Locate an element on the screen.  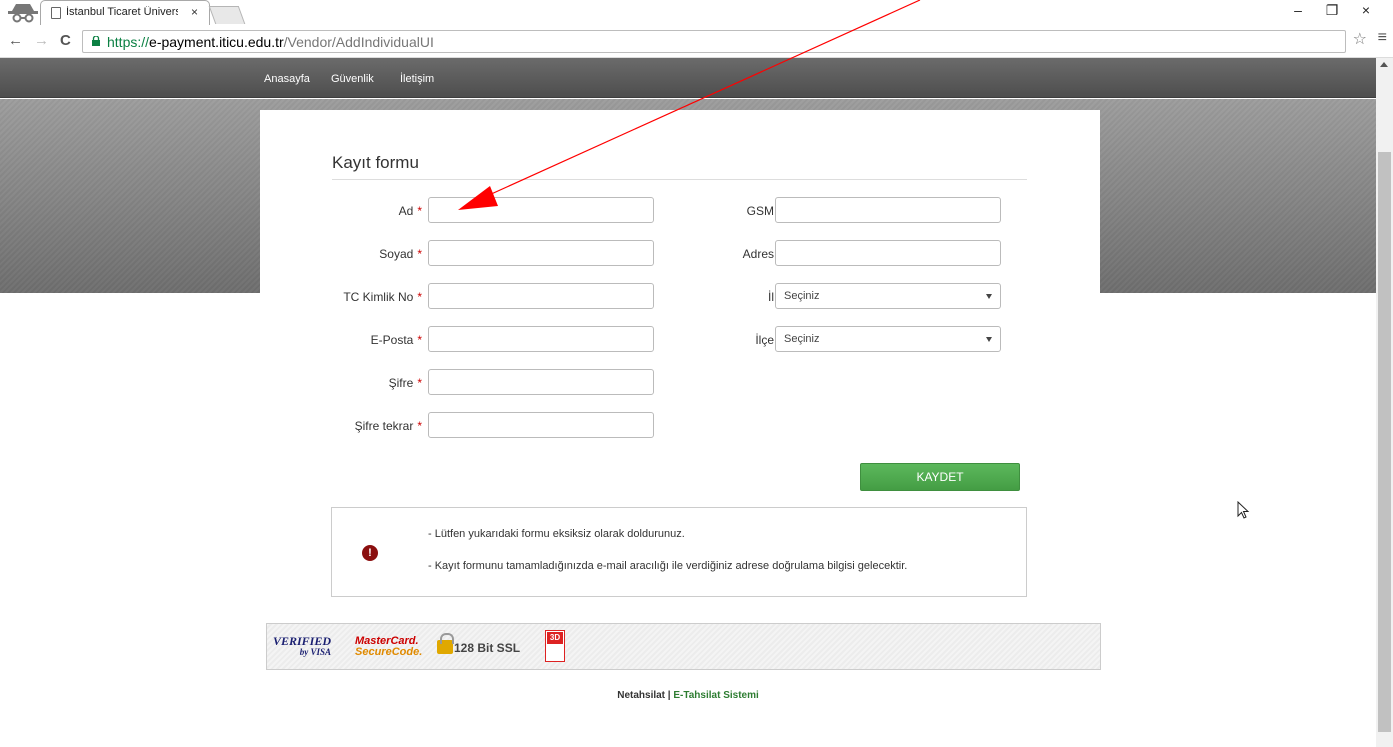
url-scheme: https:// is located at coordinates (128, 42).